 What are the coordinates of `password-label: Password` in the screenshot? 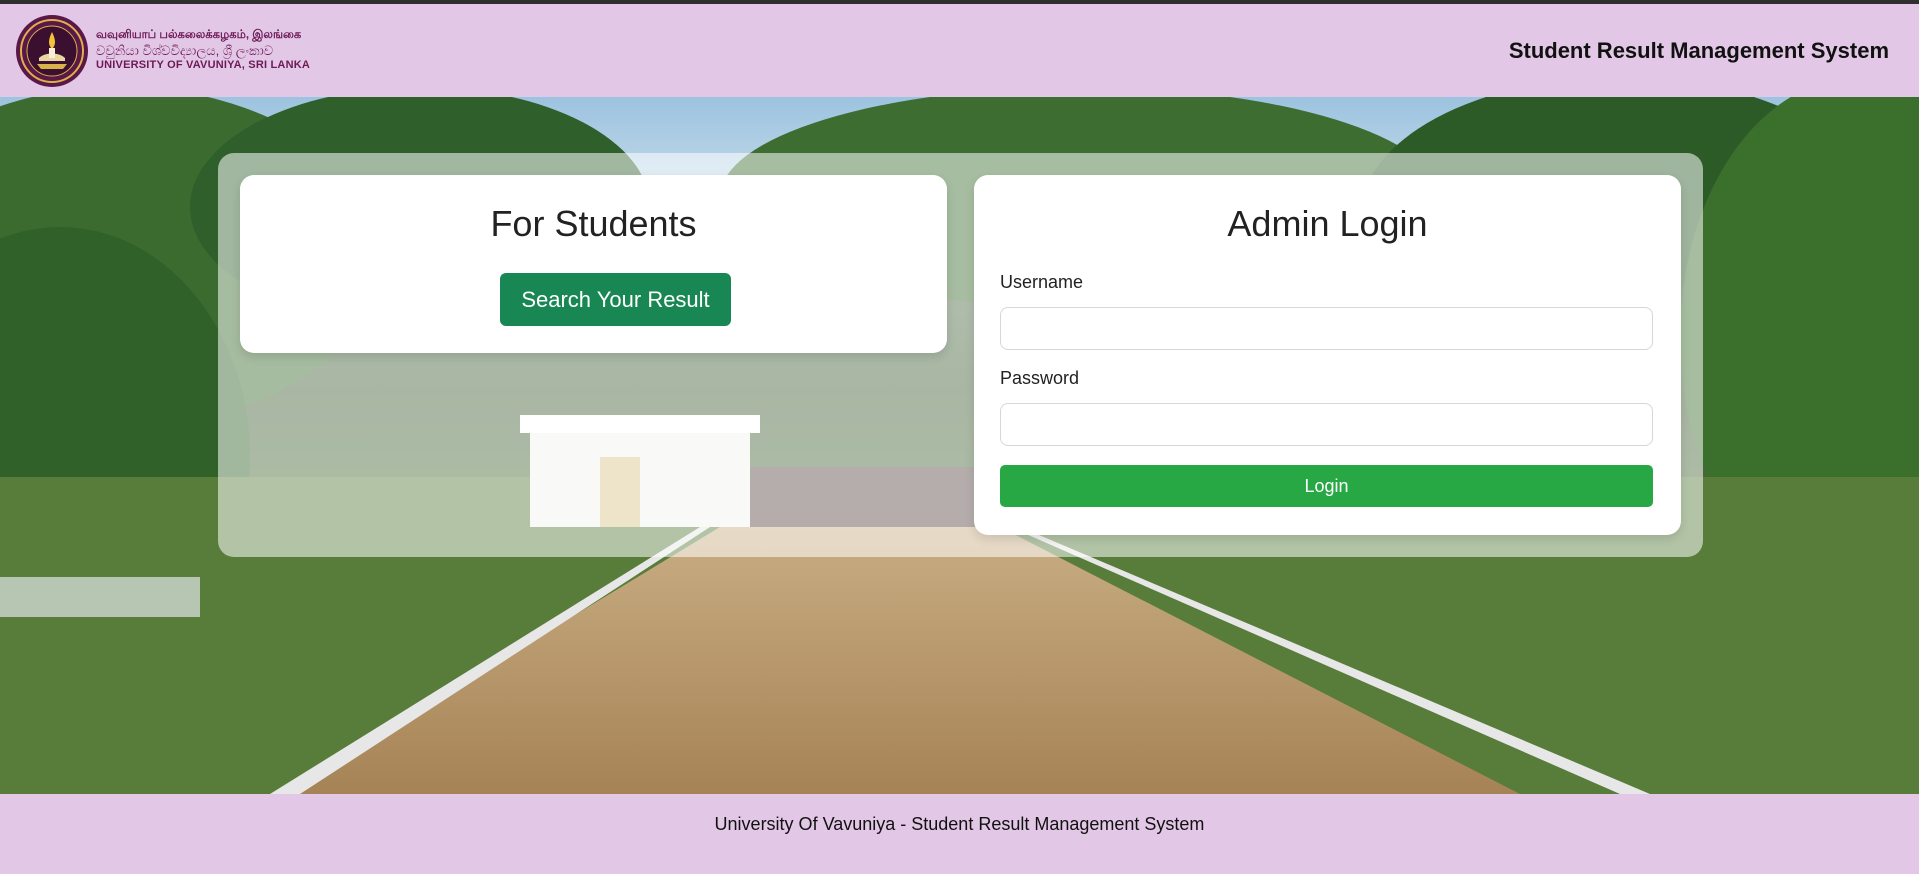 It's located at (1040, 378).